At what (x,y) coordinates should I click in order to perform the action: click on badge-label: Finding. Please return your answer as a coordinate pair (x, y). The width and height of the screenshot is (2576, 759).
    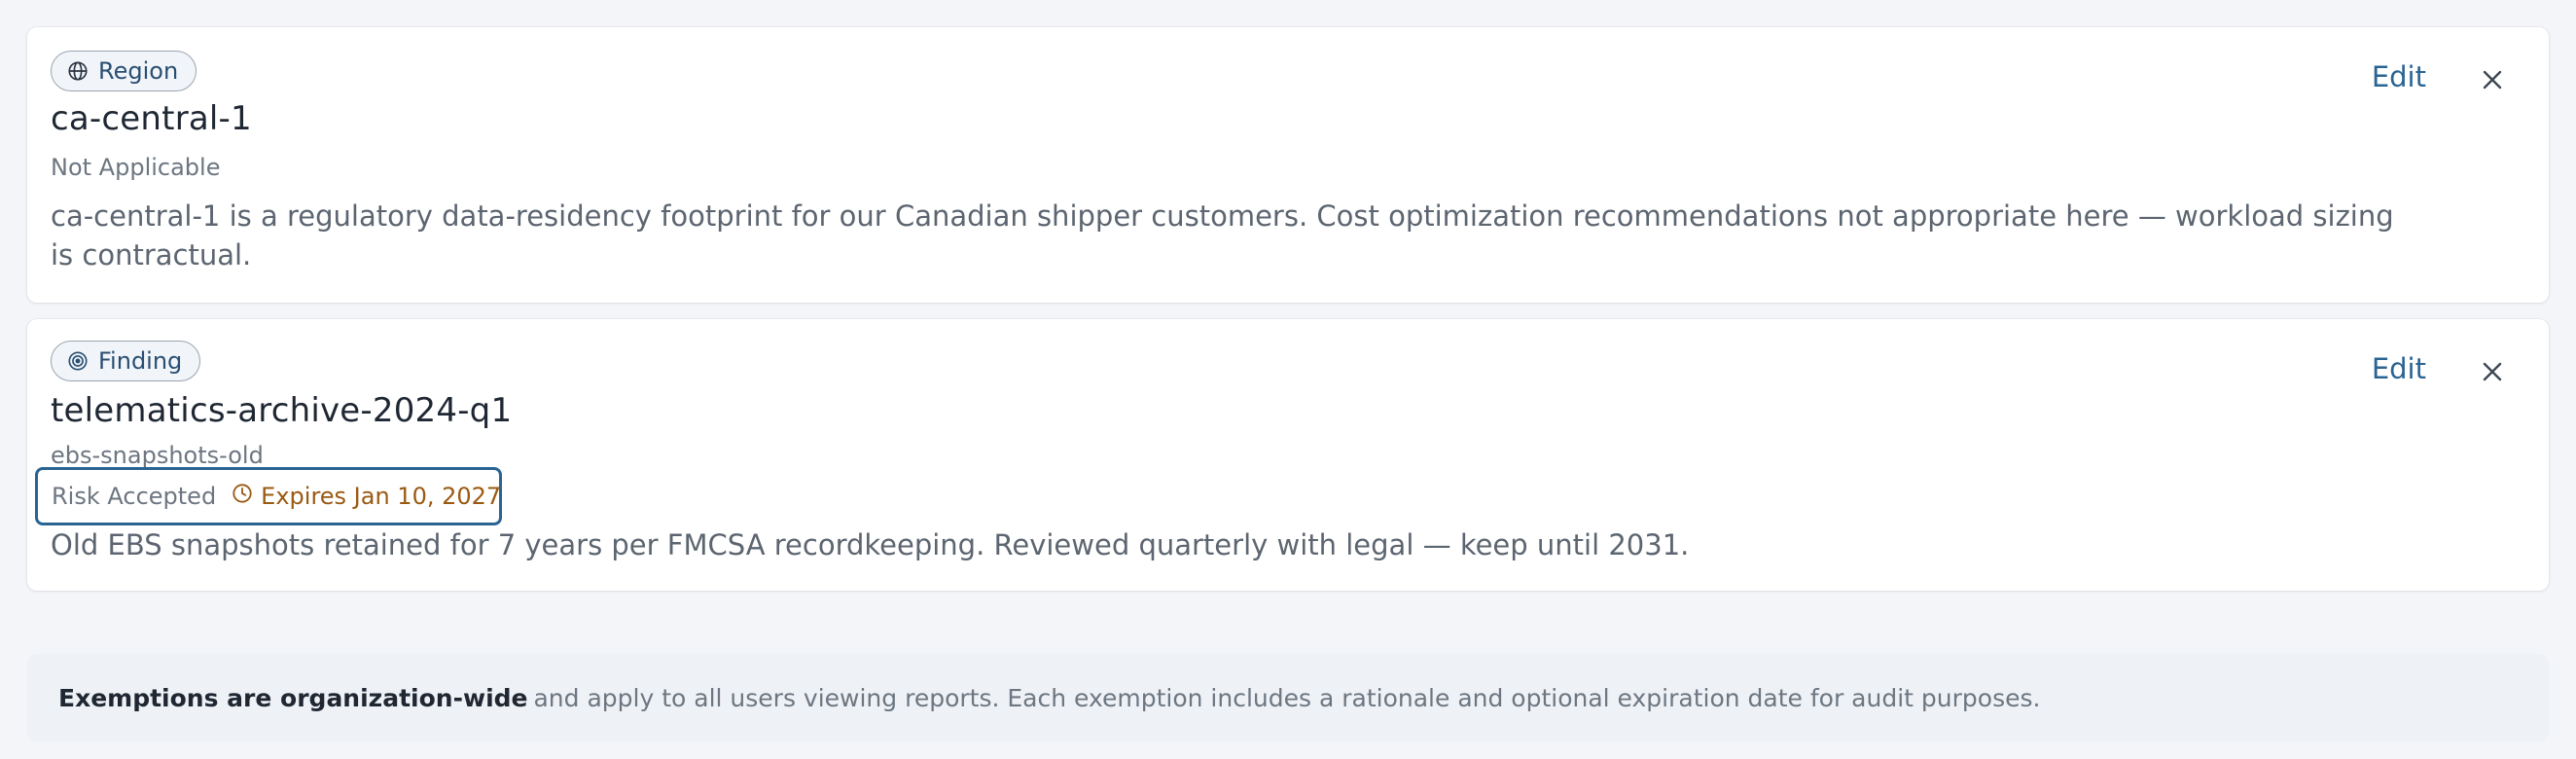
    Looking at the image, I should click on (140, 361).